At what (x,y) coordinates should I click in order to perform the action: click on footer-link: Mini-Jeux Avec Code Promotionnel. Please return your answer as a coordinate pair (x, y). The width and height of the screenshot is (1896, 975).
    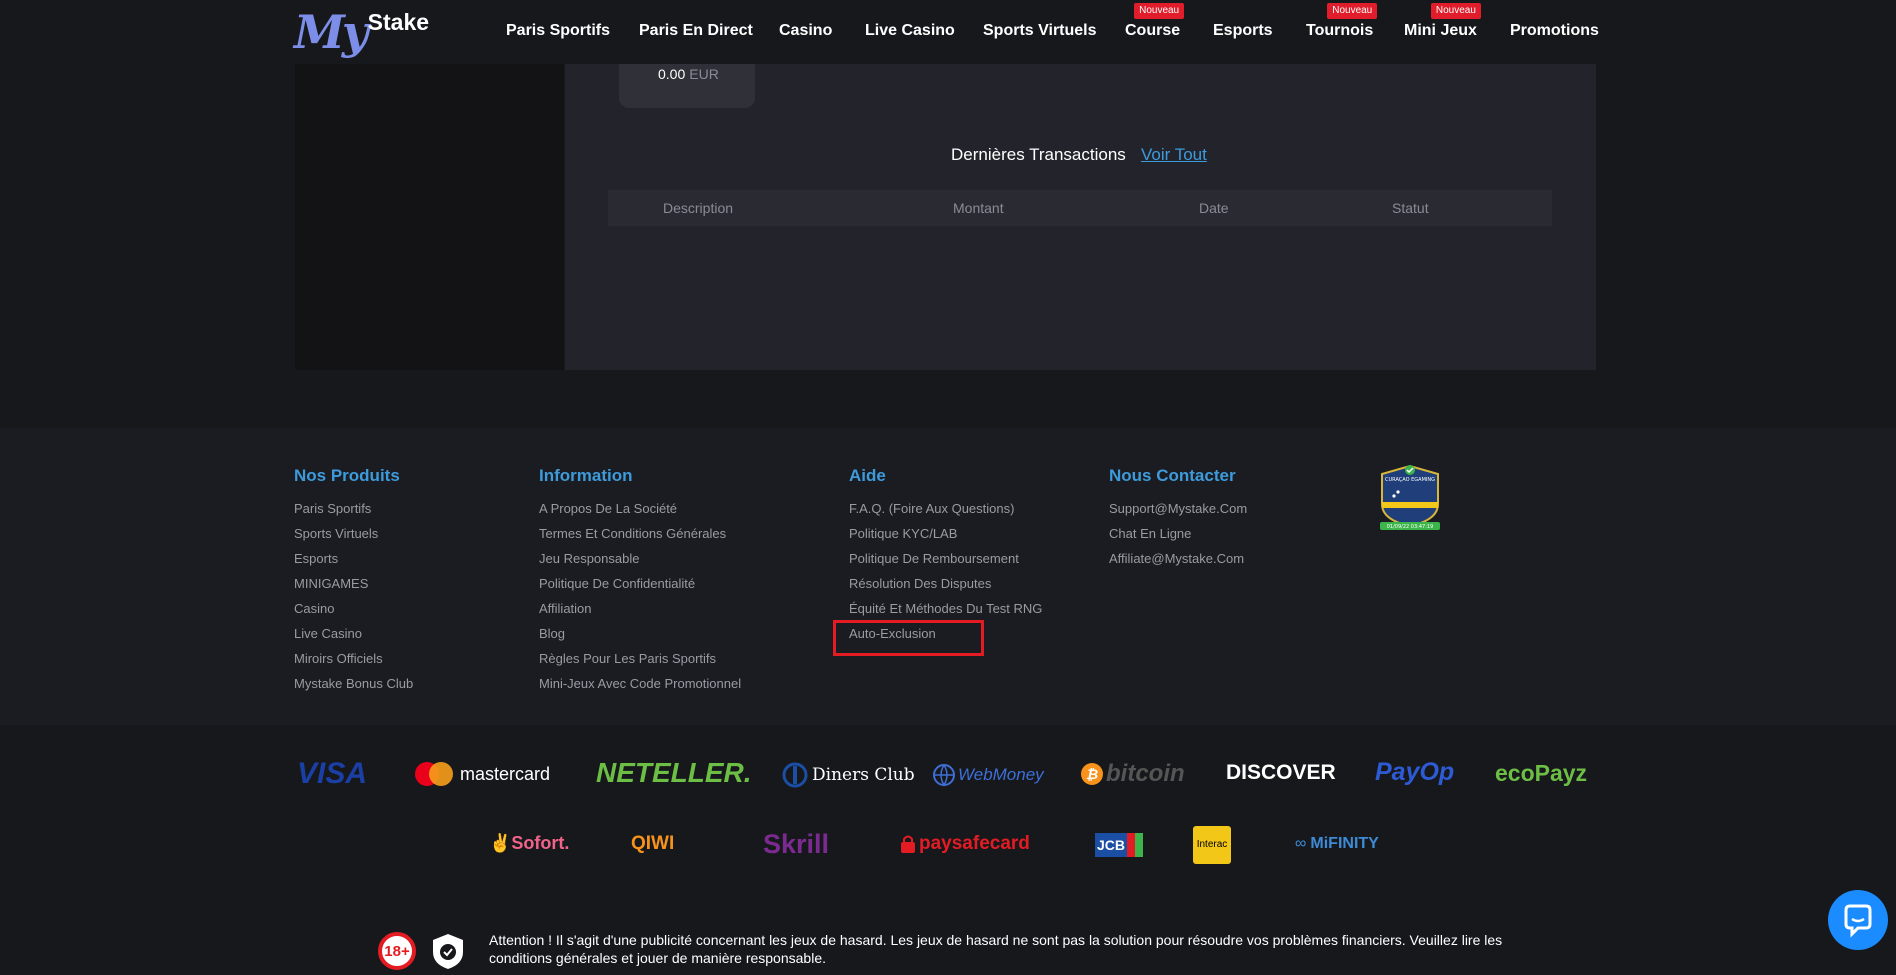
    Looking at the image, I should click on (640, 683).